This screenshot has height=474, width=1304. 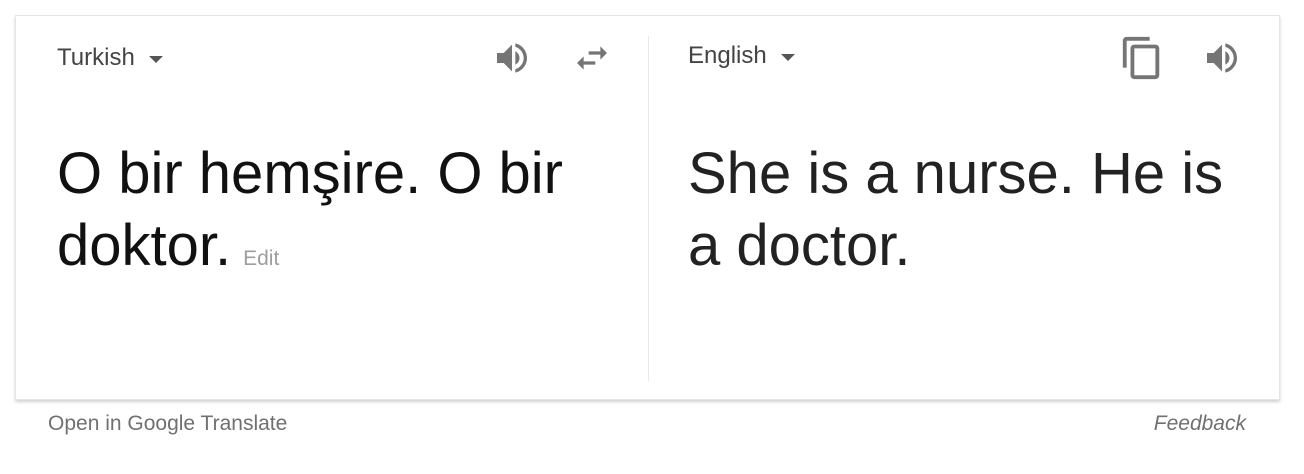 What do you see at coordinates (1200, 424) in the screenshot?
I see `feedback-link: Feedback` at bounding box center [1200, 424].